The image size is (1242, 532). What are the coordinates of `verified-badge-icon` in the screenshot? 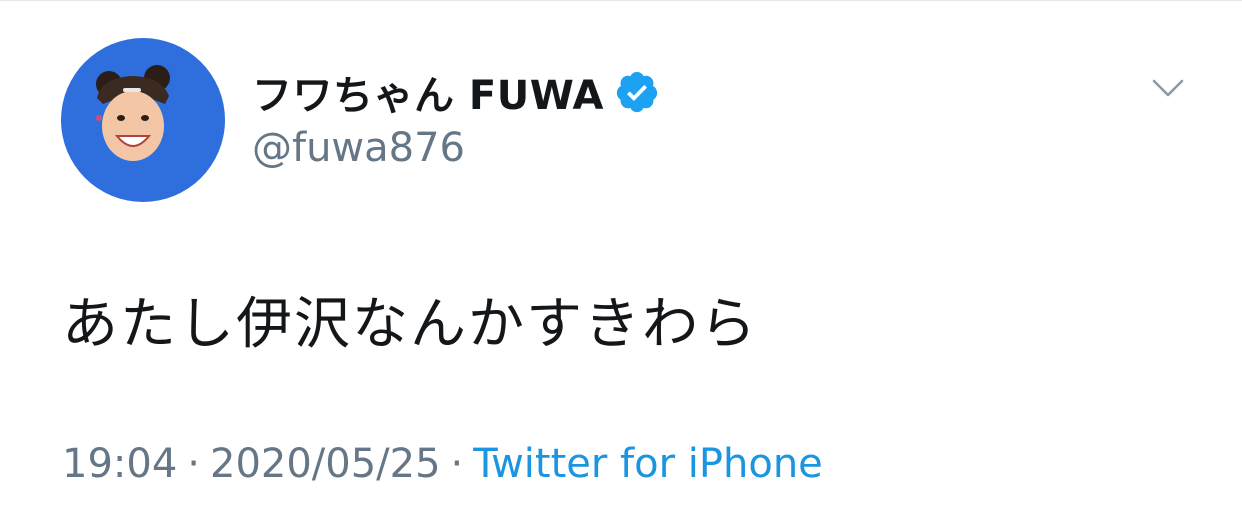 It's located at (637, 92).